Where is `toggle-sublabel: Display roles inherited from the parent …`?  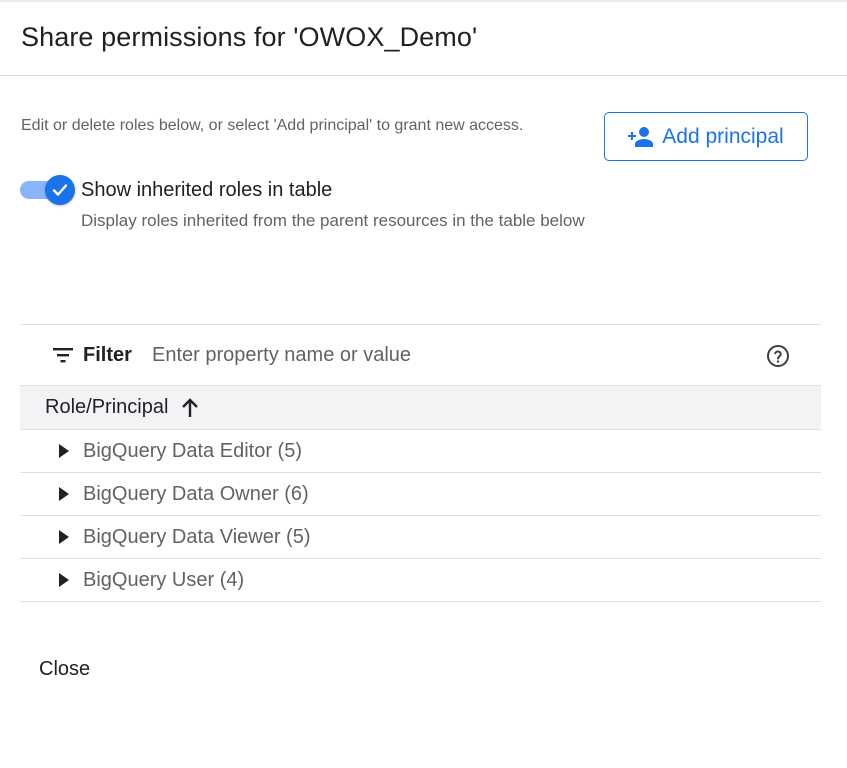 toggle-sublabel: Display roles inherited from the parent … is located at coordinates (333, 220).